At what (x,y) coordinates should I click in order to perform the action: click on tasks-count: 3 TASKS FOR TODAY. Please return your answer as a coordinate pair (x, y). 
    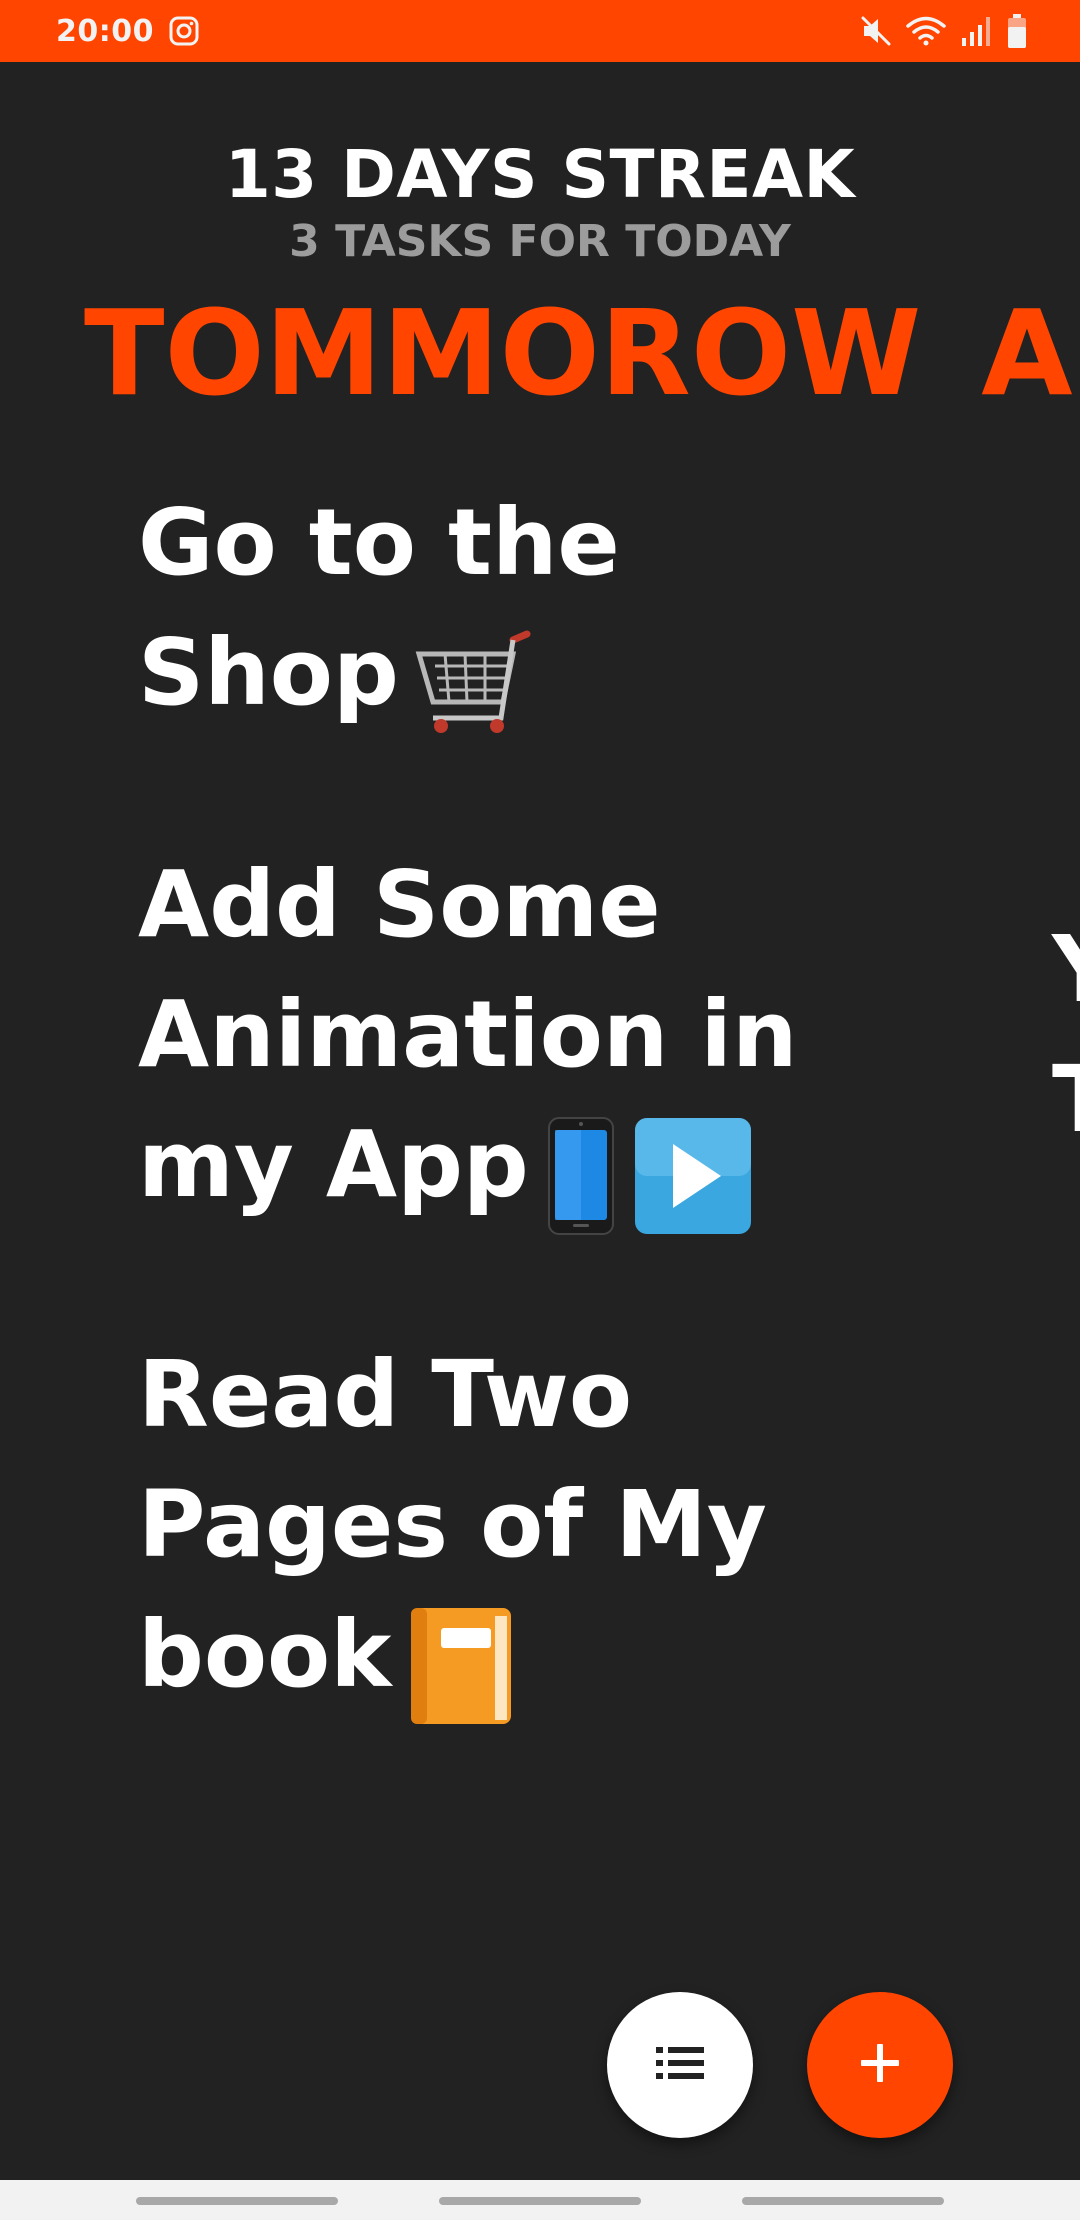
    Looking at the image, I should click on (540, 241).